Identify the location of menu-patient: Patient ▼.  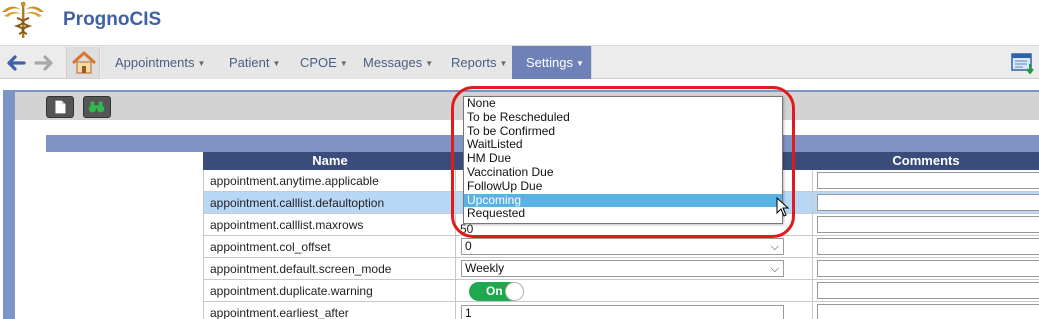
(253, 62).